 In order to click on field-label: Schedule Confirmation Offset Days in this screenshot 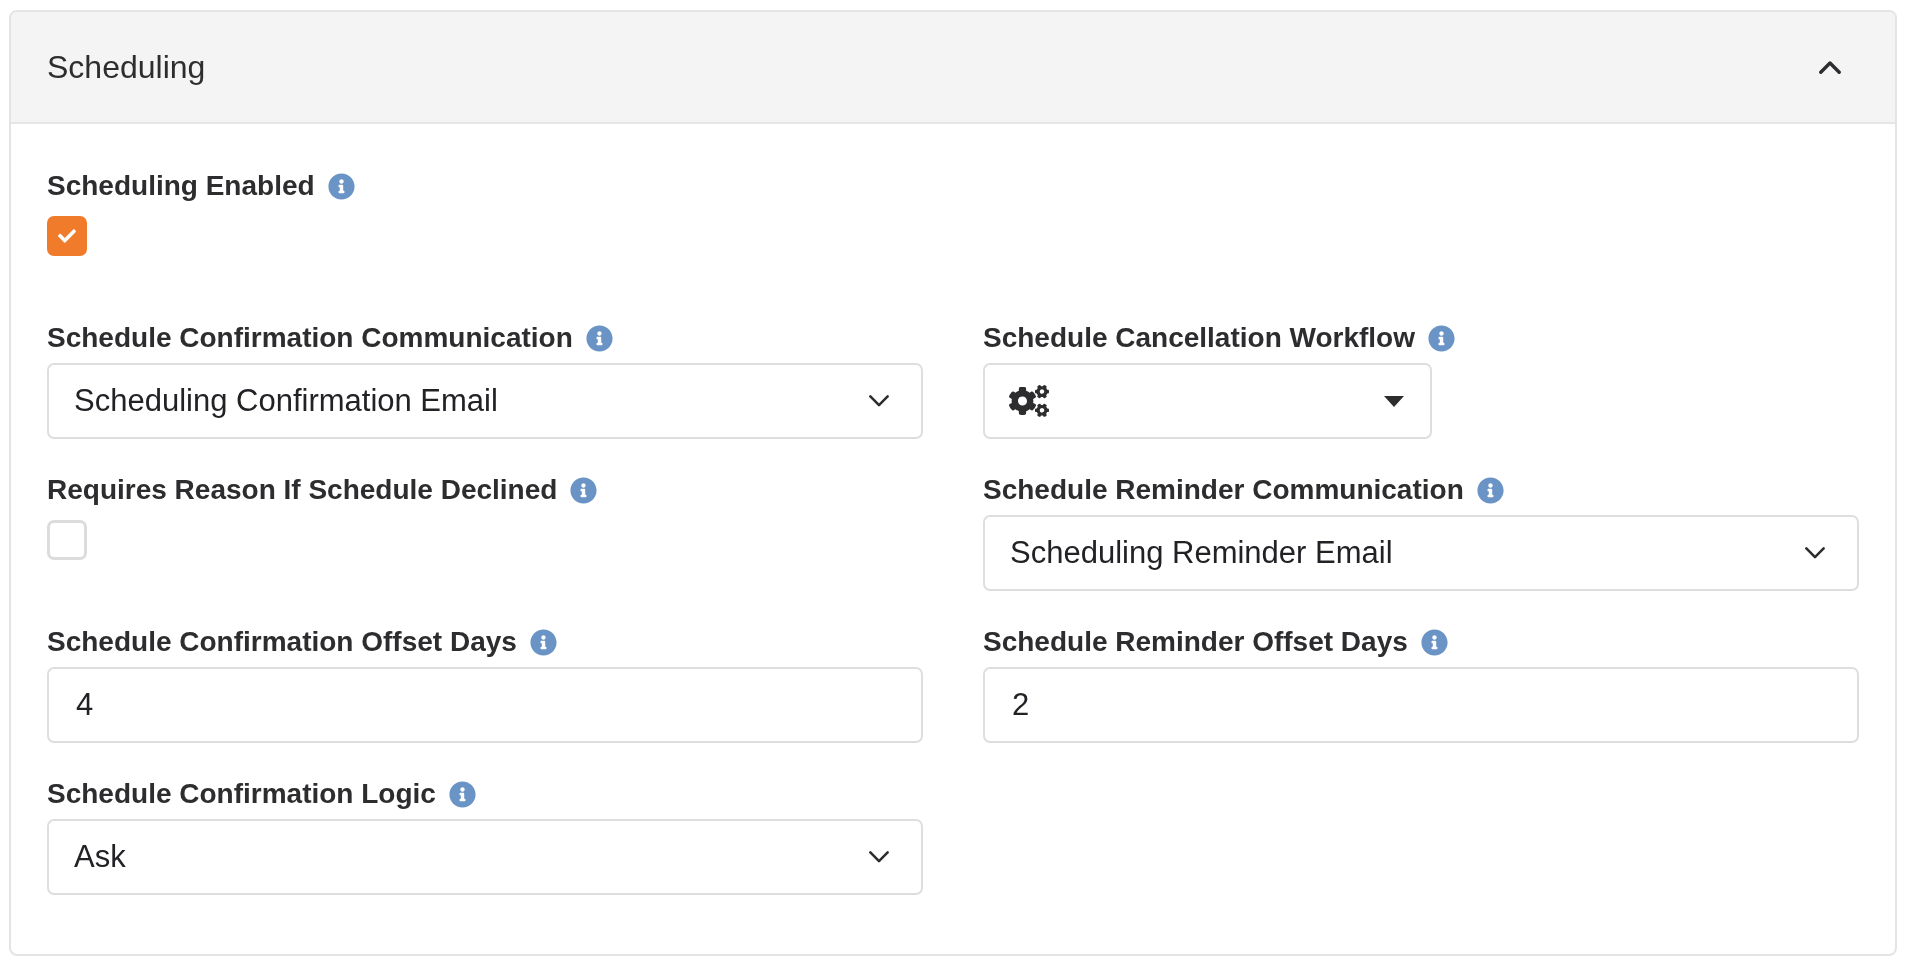, I will do `click(282, 642)`.